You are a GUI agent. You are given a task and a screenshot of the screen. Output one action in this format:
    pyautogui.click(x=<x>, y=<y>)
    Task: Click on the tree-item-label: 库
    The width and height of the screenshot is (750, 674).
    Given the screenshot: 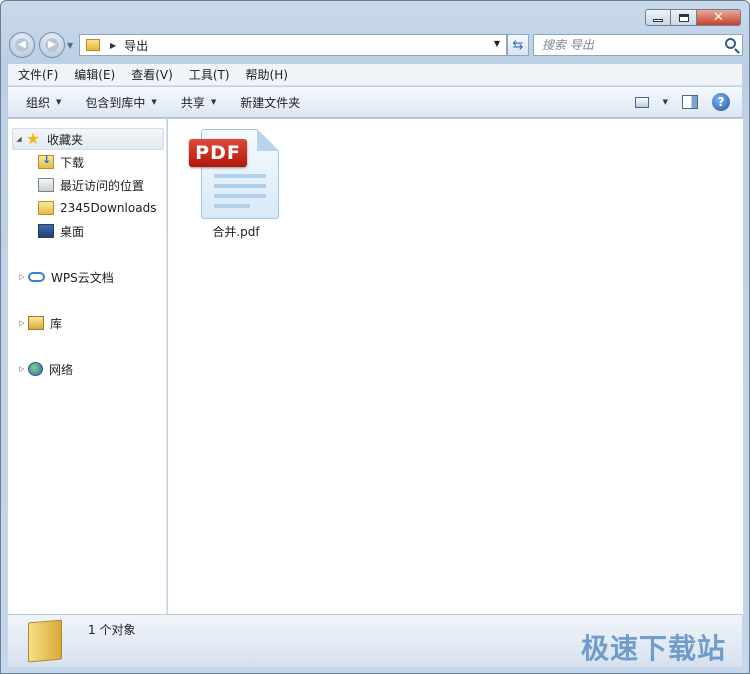 What is the action you would take?
    pyautogui.click(x=56, y=323)
    